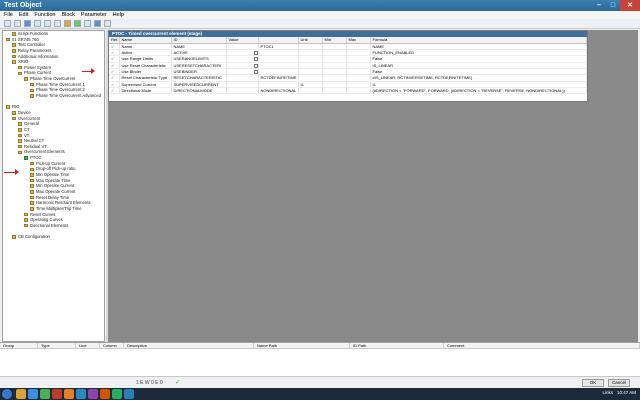  What do you see at coordinates (21, 394) in the screenshot?
I see `explorer-icon` at bounding box center [21, 394].